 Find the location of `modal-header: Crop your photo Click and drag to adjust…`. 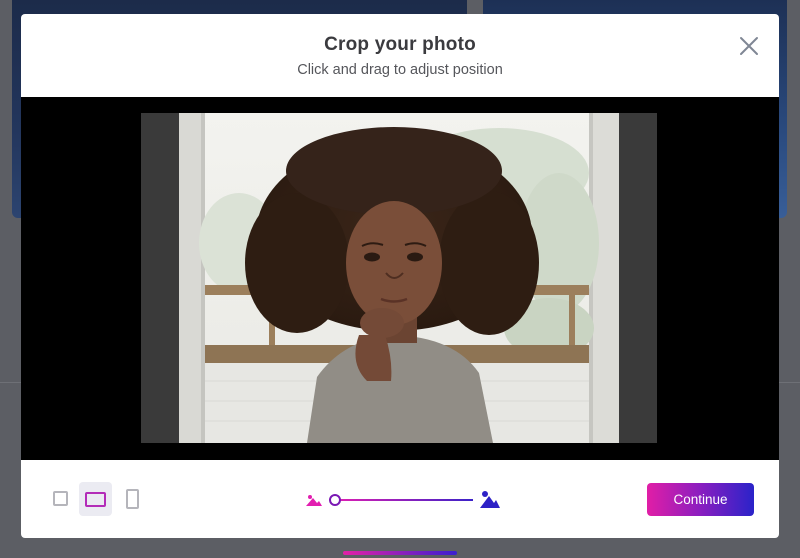

modal-header: Crop your photo Click and drag to adjust… is located at coordinates (400, 55).